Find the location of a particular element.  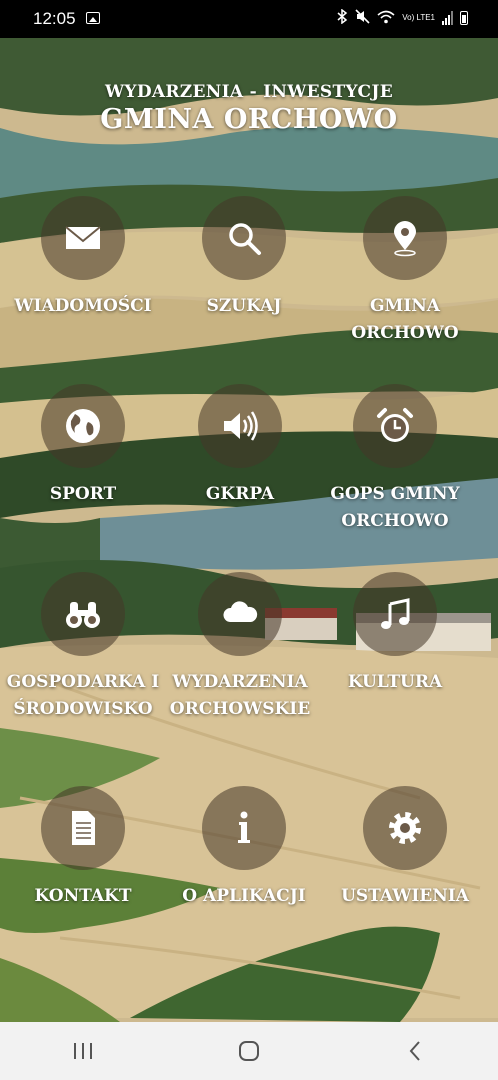

bluetooth-icon is located at coordinates (342, 17).